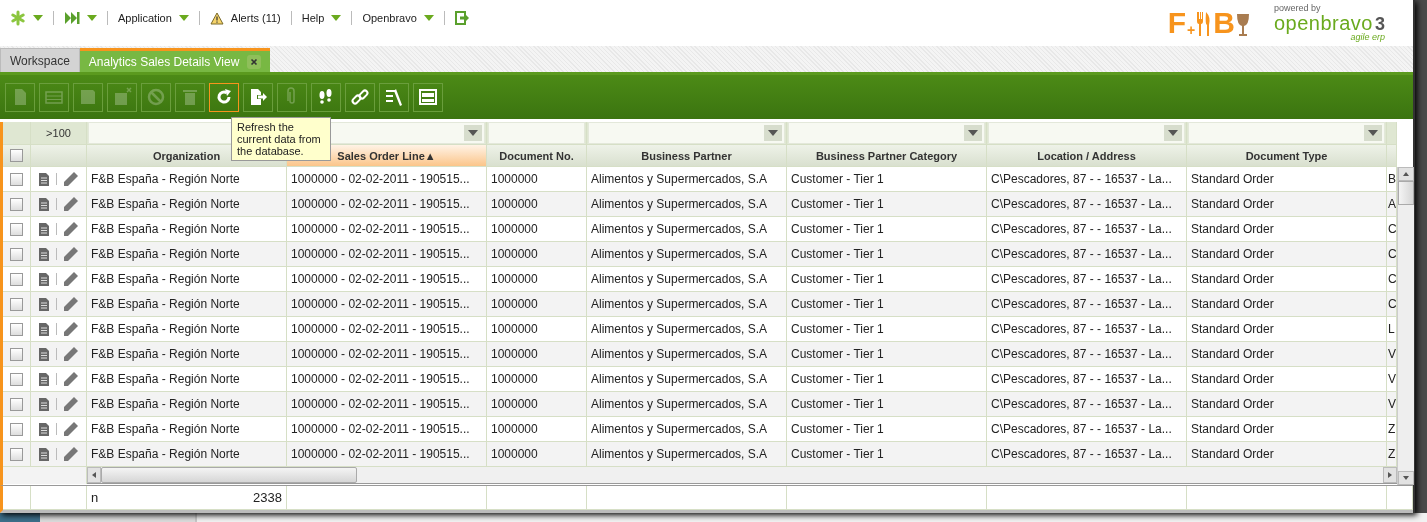 The height and width of the screenshot is (522, 1427). Describe the element at coordinates (17, 498) in the screenshot. I see `summary-cell` at that location.